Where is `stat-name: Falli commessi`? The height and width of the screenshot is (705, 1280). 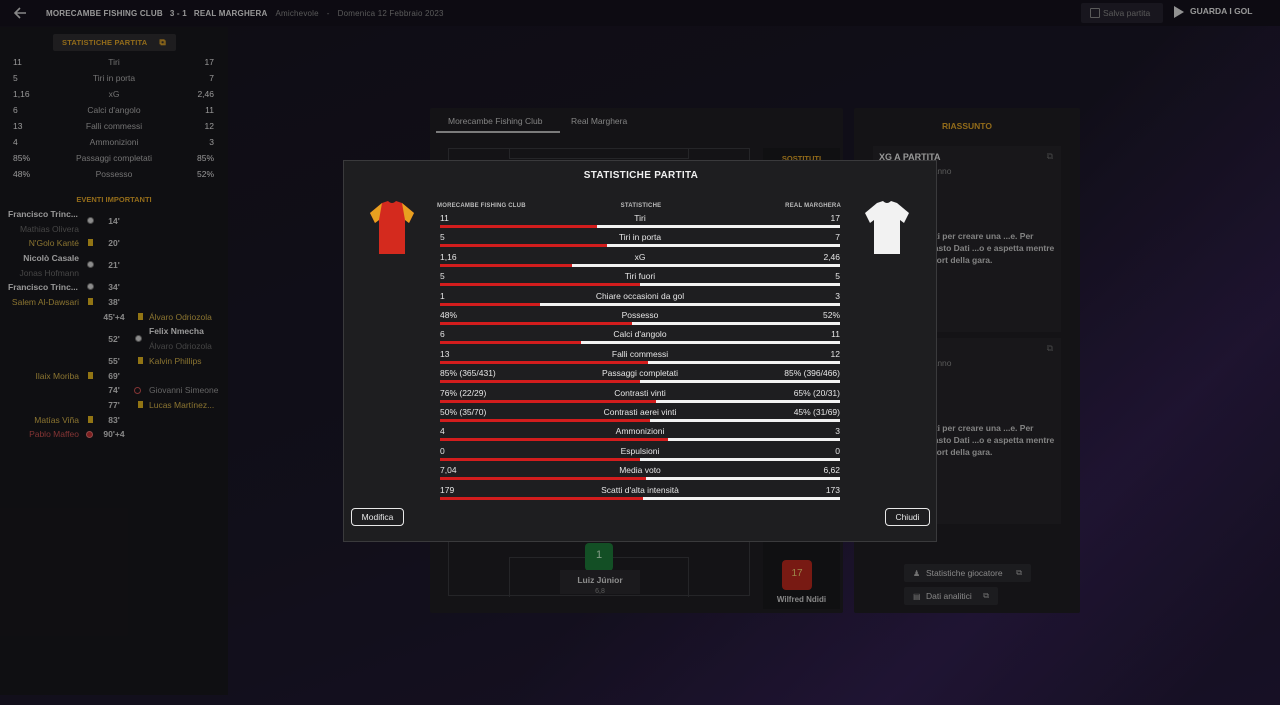 stat-name: Falli commessi is located at coordinates (640, 353).